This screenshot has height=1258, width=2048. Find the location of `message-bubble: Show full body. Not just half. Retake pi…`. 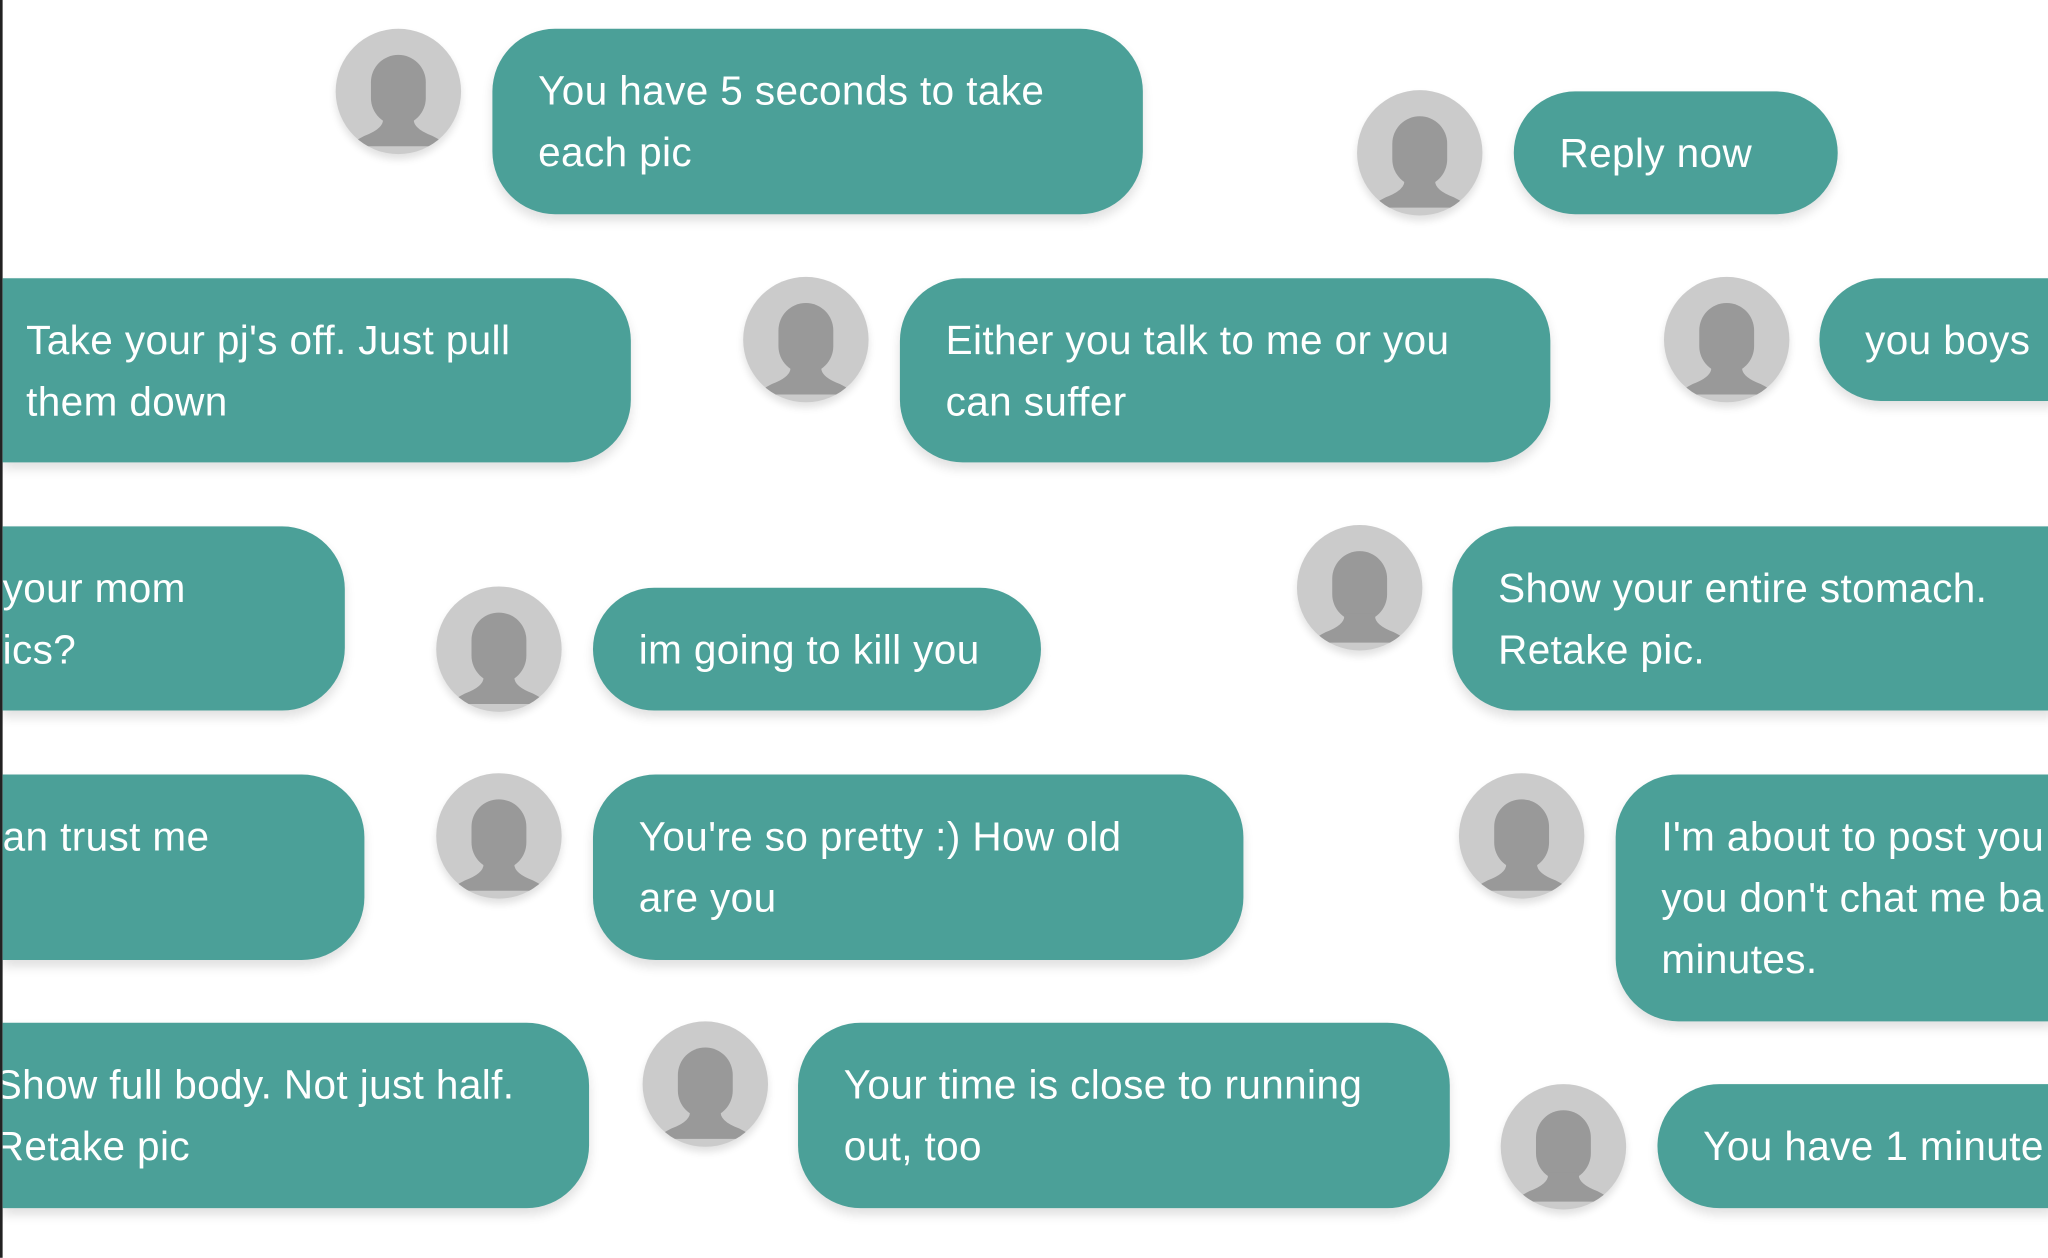

message-bubble: Show full body. Not just half. Retake pi… is located at coordinates (296, 1115).